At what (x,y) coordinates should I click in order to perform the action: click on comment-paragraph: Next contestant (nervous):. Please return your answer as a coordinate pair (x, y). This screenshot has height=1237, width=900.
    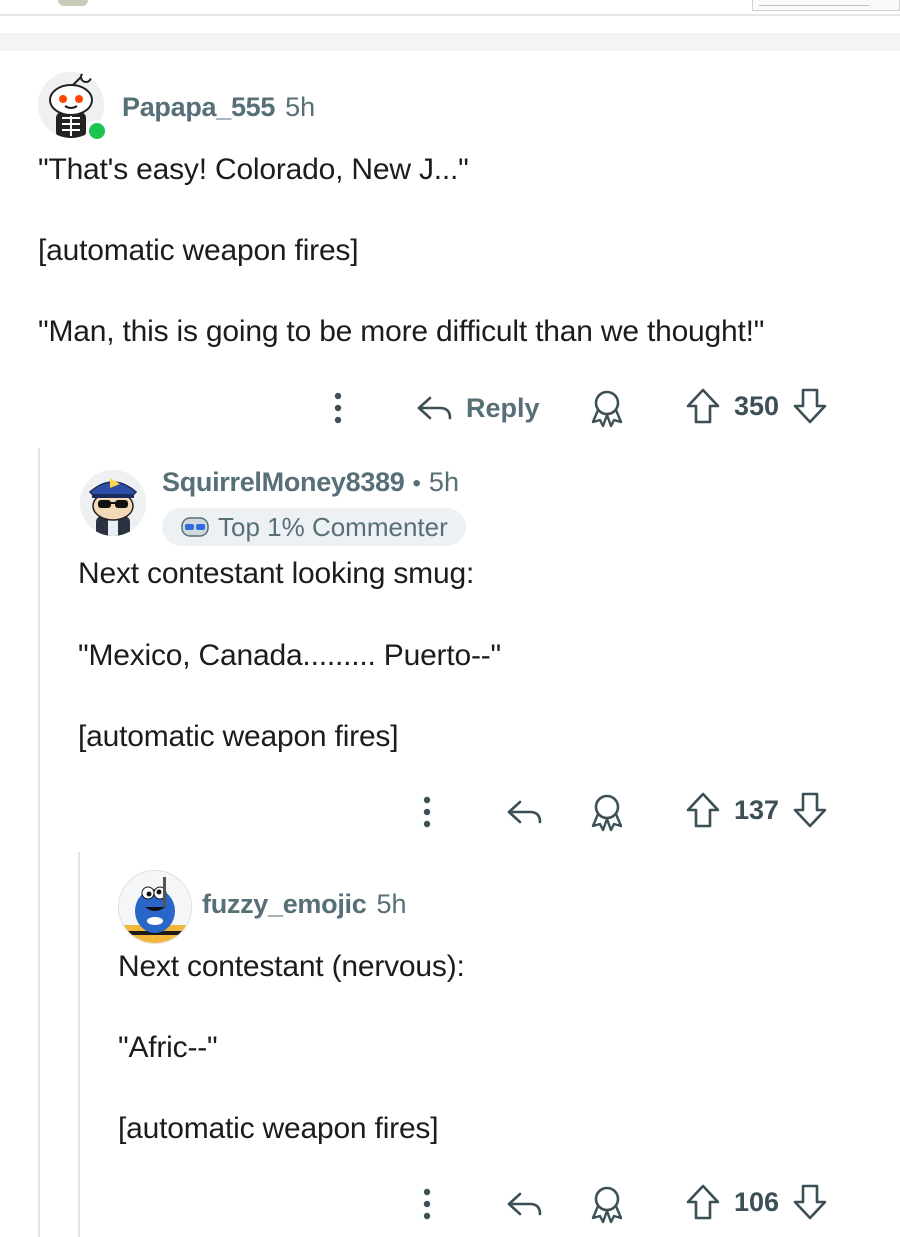
    Looking at the image, I should click on (291, 966).